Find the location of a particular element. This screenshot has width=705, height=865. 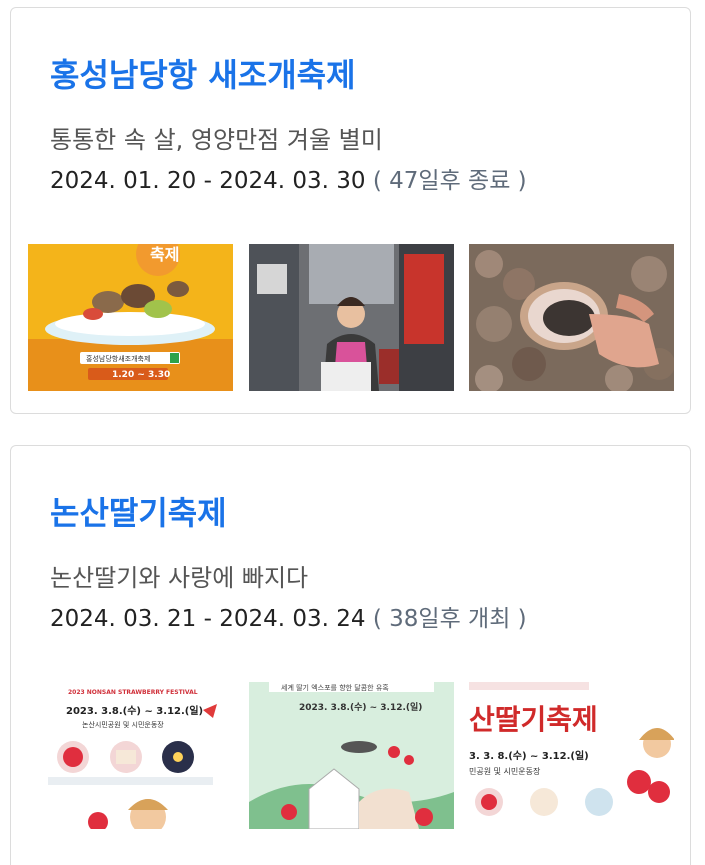

poster-headline: 산딸기축제 is located at coordinates (533, 719).